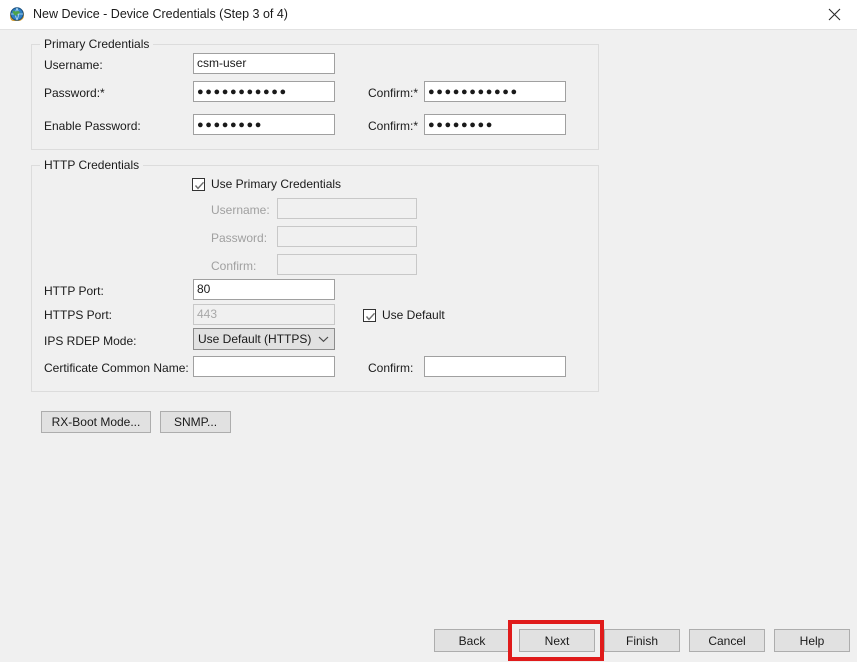  What do you see at coordinates (207, 314) in the screenshot?
I see `https-port-value: 443` at bounding box center [207, 314].